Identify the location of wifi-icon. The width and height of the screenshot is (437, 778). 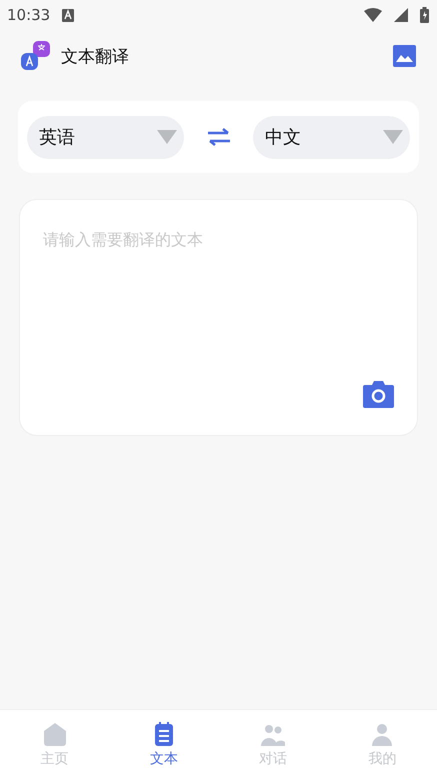
(373, 15).